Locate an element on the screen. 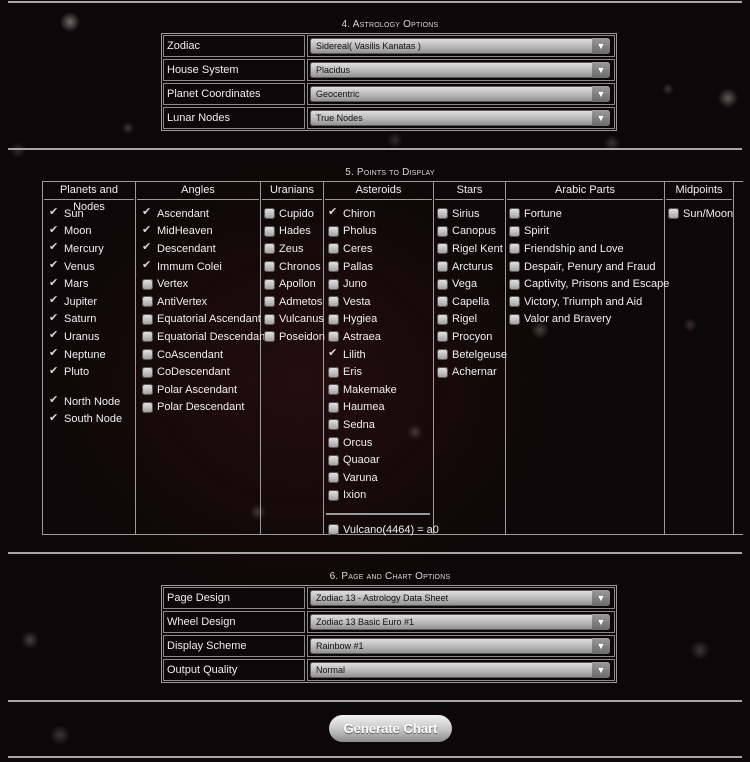  checkbox-item-mercury: Mercury is located at coordinates (92, 249).